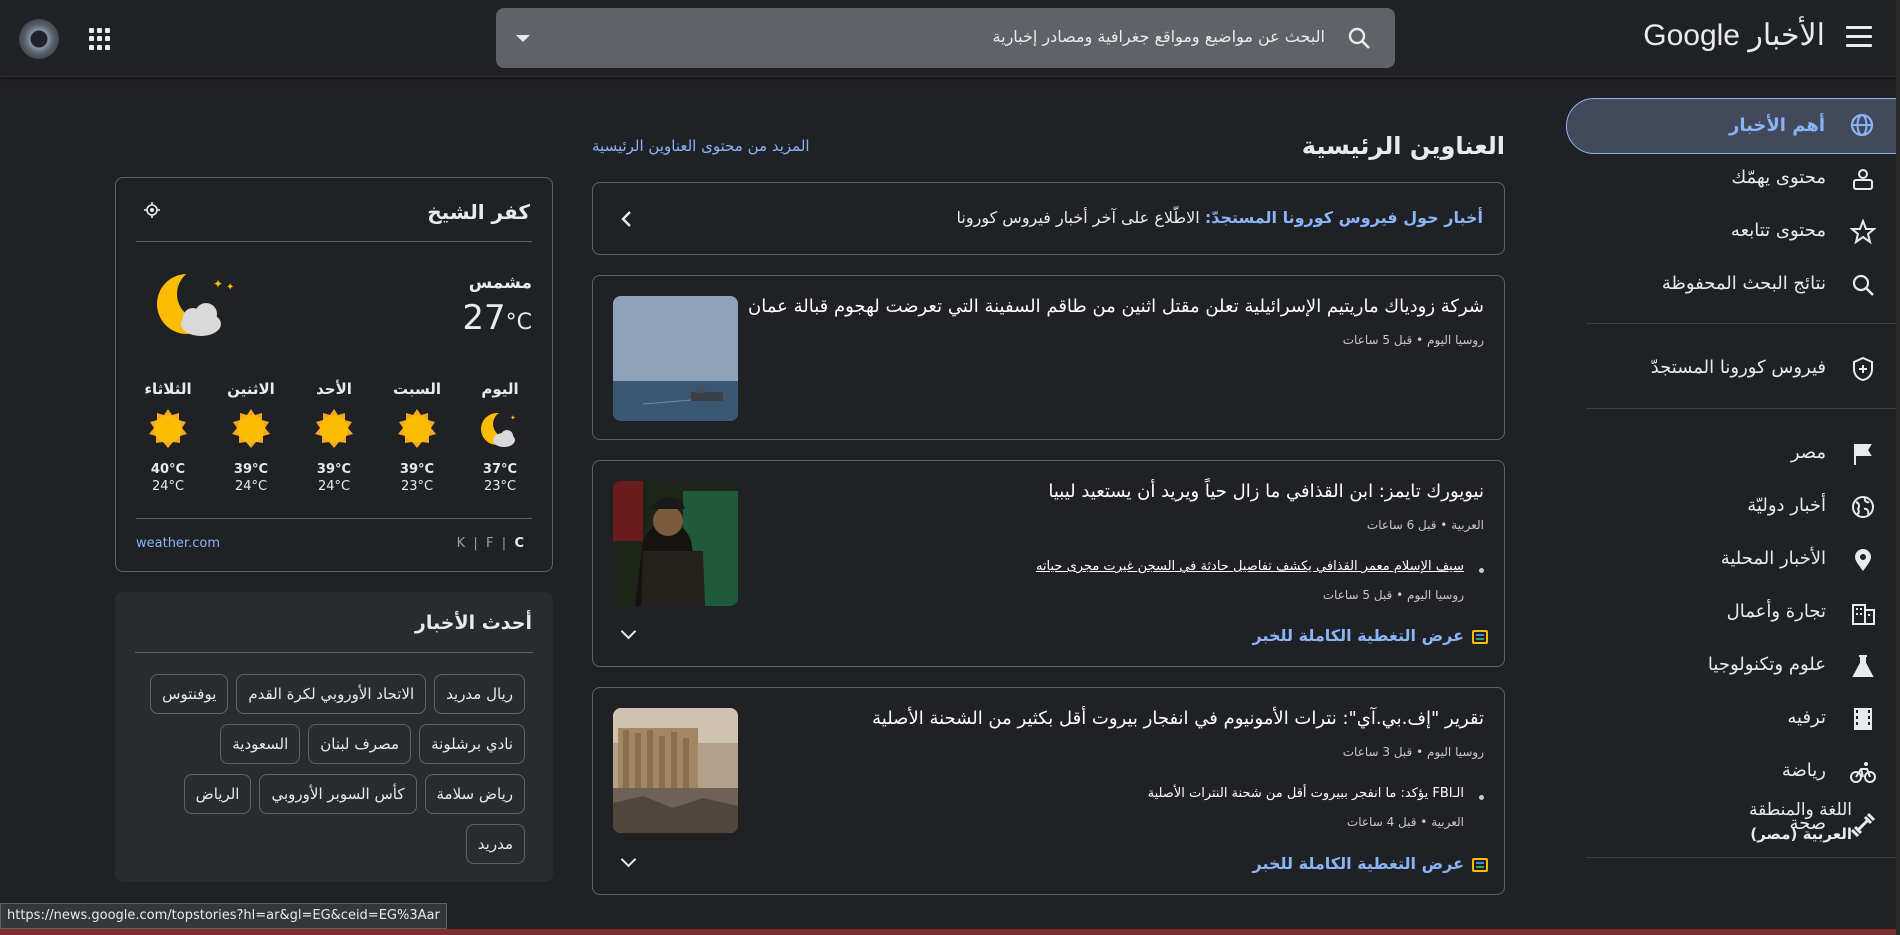 The image size is (1900, 935). I want to click on taskbar-strip, so click(950, 932).